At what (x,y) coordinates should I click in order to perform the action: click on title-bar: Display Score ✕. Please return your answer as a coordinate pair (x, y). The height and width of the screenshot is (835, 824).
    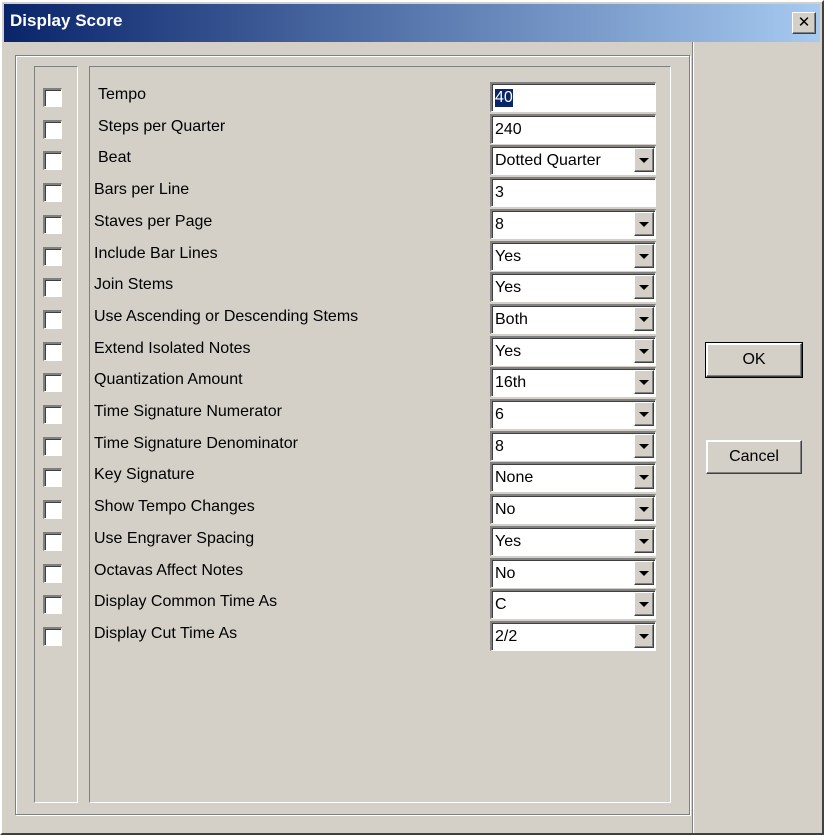
    Looking at the image, I should click on (412, 23).